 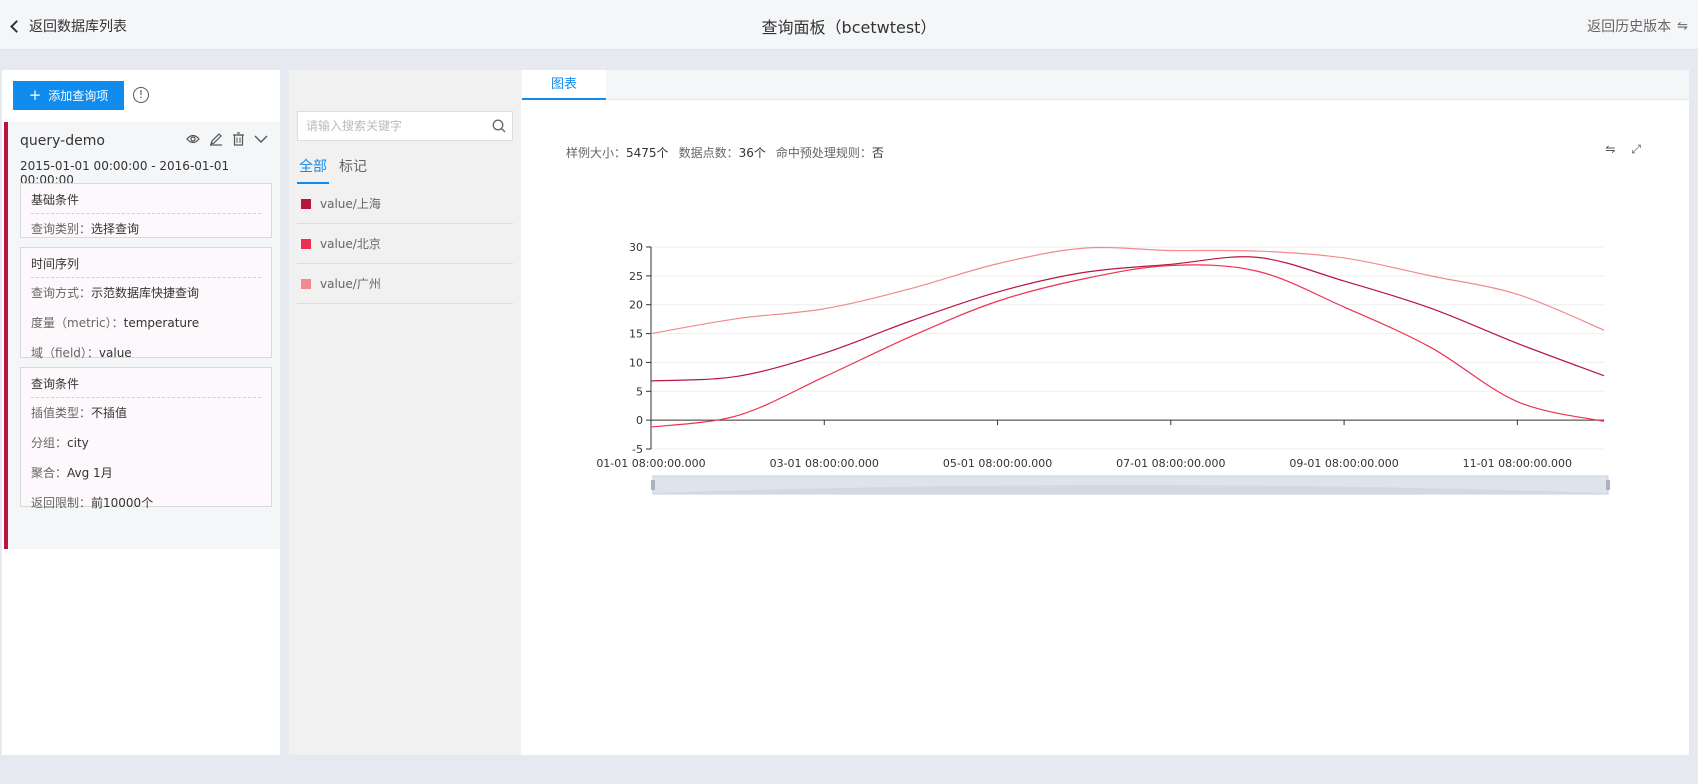 What do you see at coordinates (109, 413) in the screenshot?
I see `condition-value: 不插值` at bounding box center [109, 413].